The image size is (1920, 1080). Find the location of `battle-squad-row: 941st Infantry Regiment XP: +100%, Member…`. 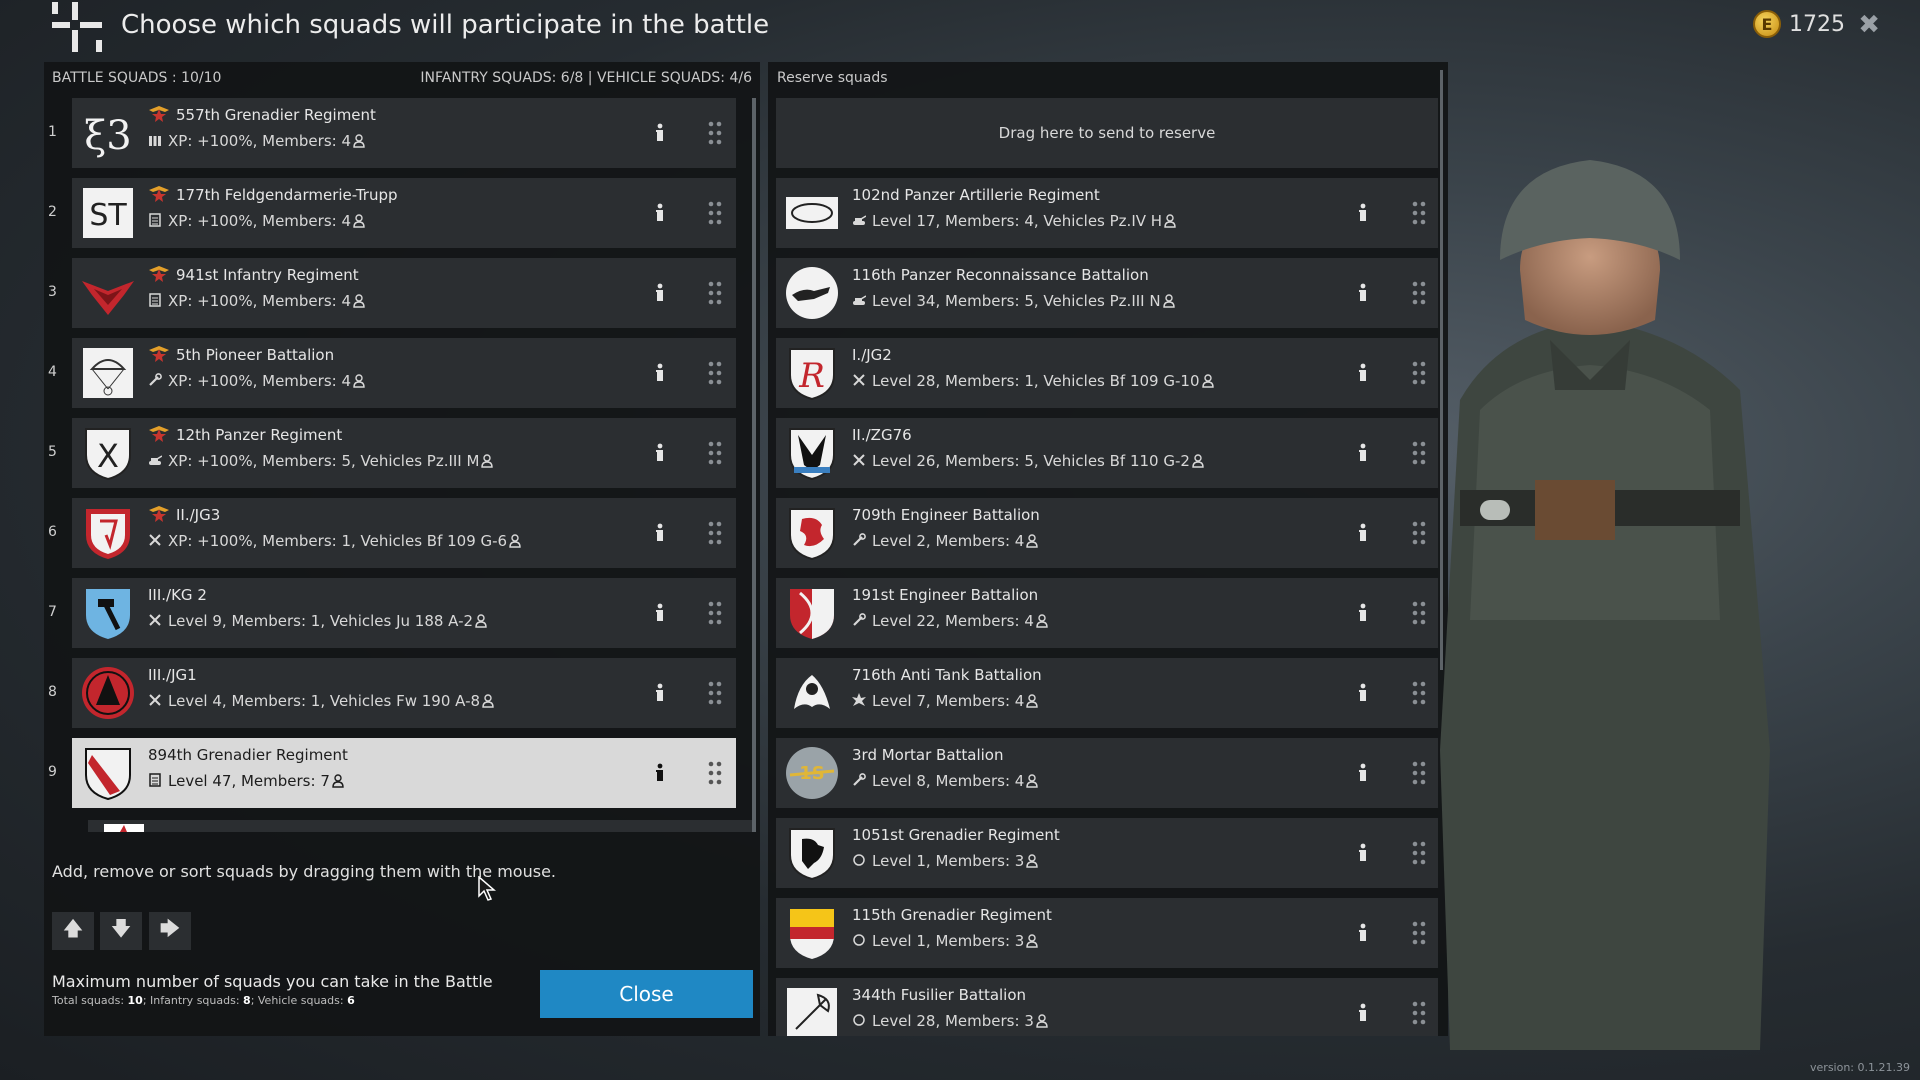

battle-squad-row: 941st Infantry Regiment XP: +100%, Member… is located at coordinates (404, 293).